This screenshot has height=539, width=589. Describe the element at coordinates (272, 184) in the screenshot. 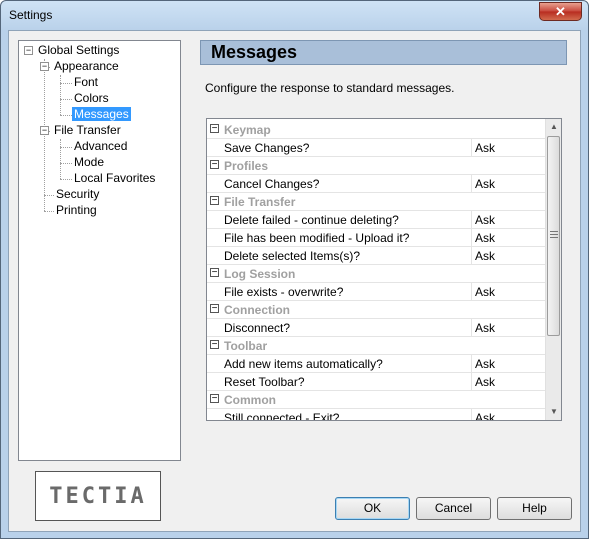

I see `message-text: Cancel Changes?` at that location.